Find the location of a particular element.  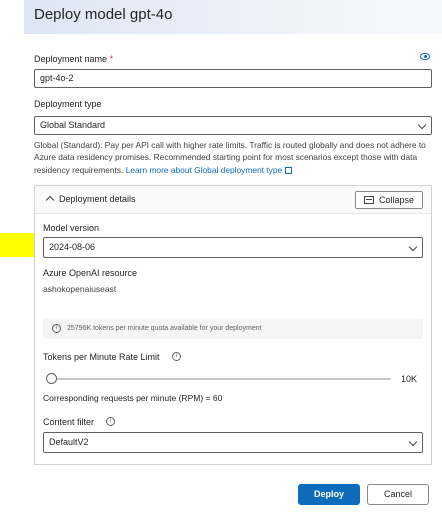

content-filter-label: Content filter is located at coordinates (68, 422).